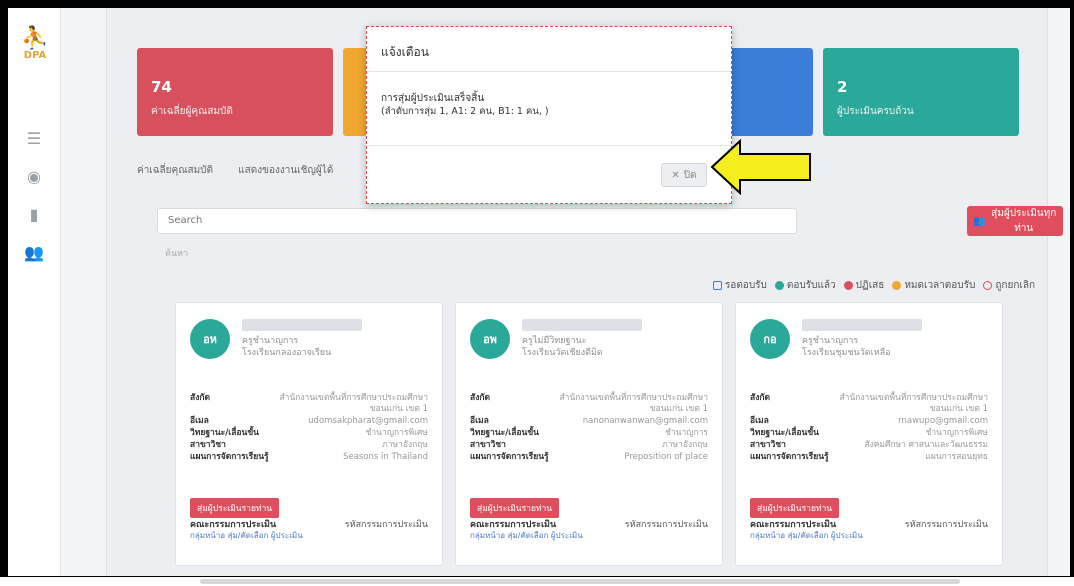  I want to click on legend-pending: รอตอบรับ, so click(739, 285).